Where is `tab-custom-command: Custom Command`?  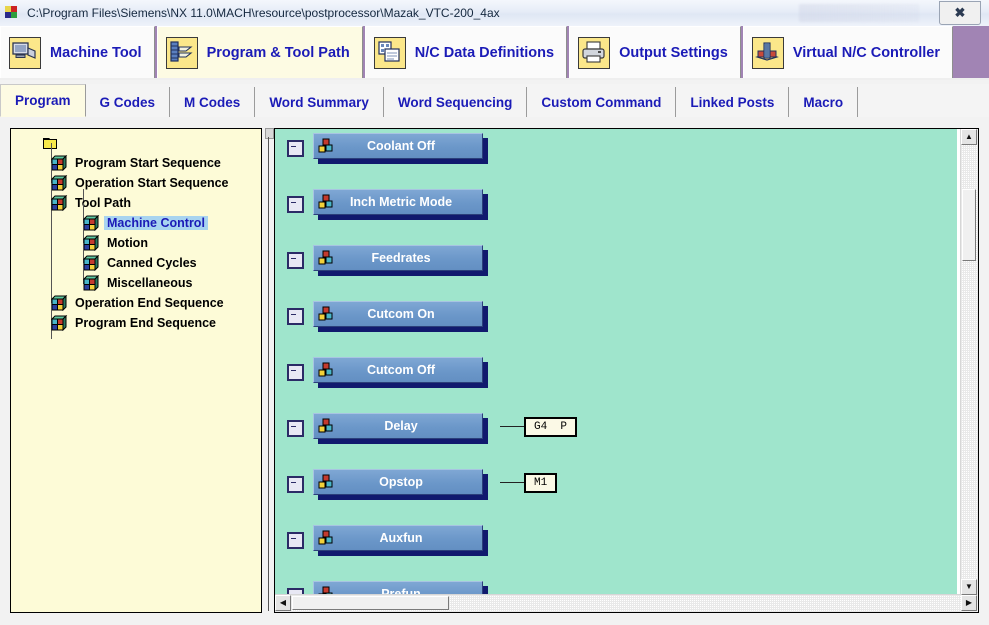
tab-custom-command: Custom Command is located at coordinates (602, 102).